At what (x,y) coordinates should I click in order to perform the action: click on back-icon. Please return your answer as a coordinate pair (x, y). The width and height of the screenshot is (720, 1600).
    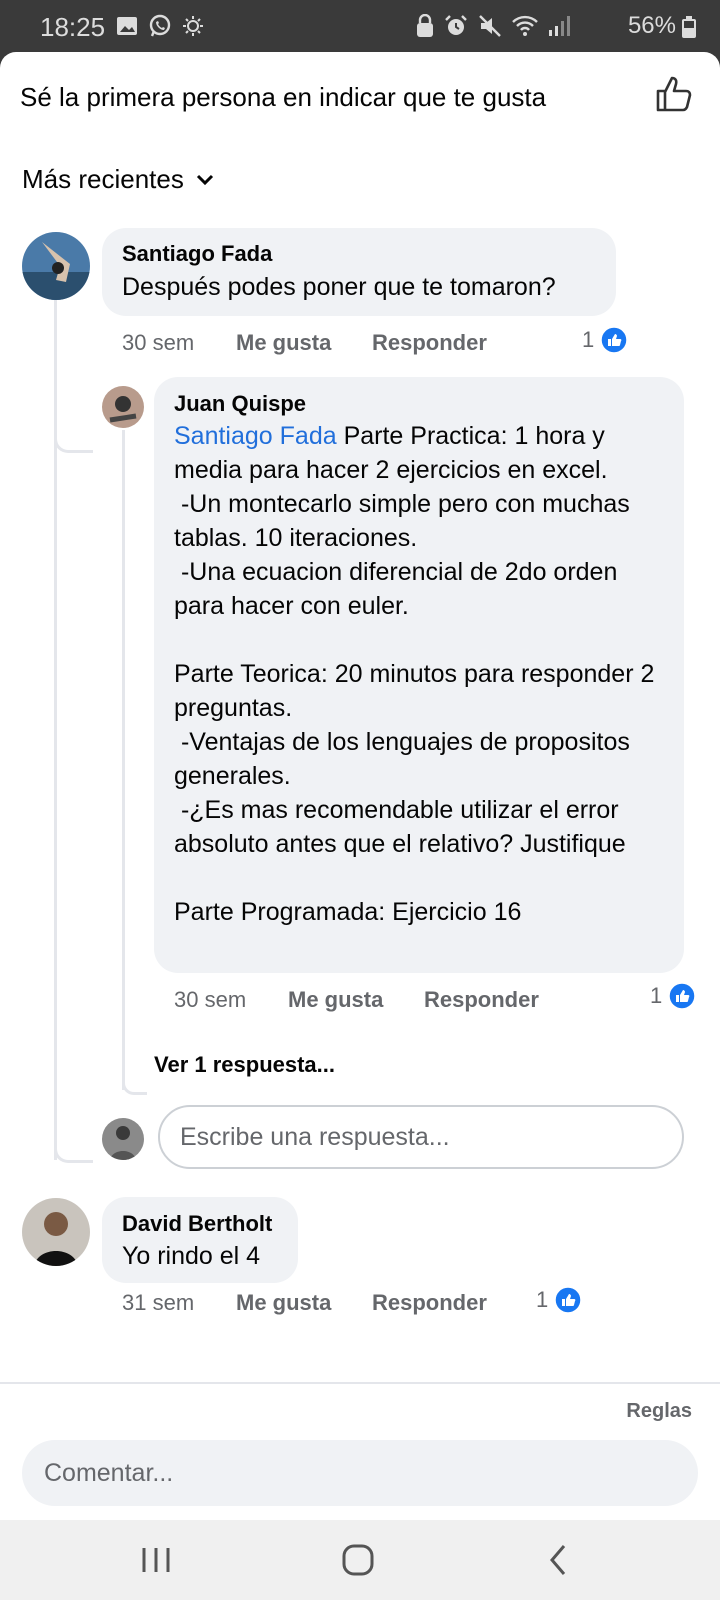
    Looking at the image, I should click on (560, 1560).